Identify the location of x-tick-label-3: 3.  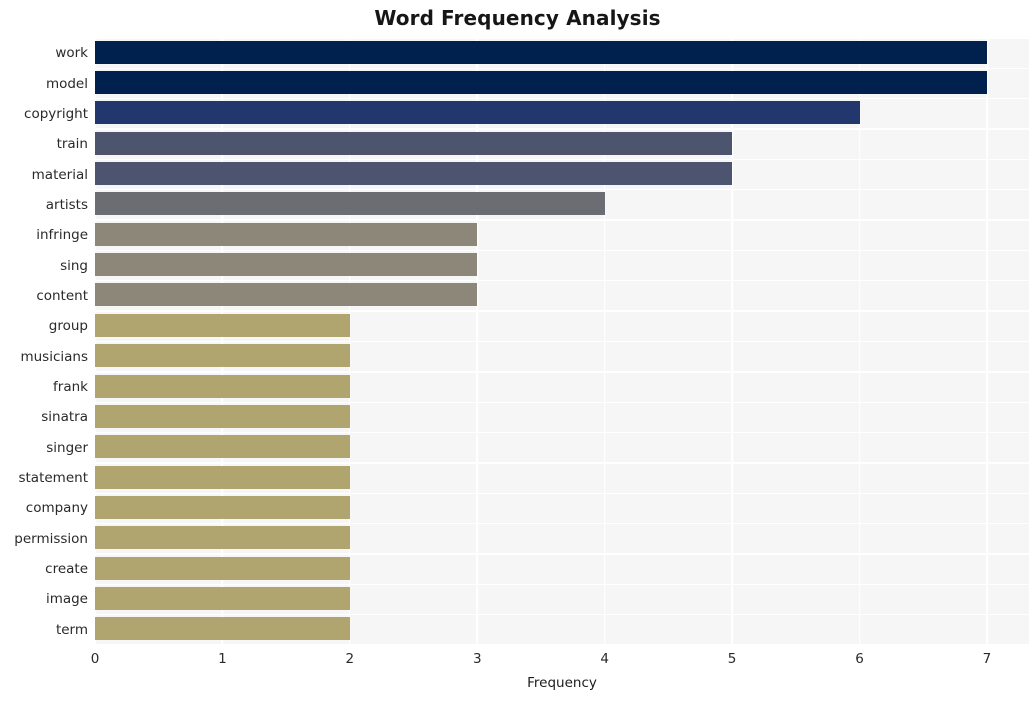
(477, 659).